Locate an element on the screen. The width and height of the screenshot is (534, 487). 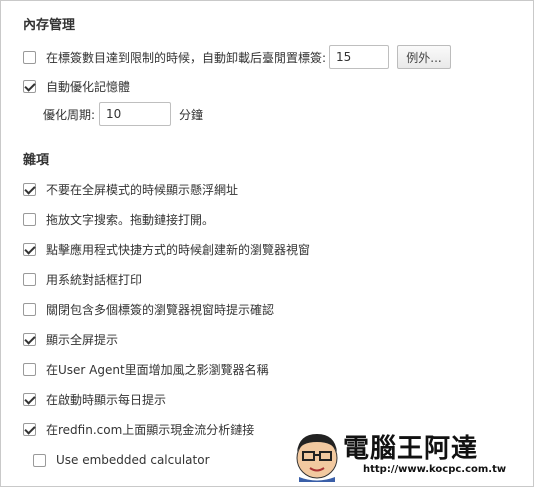
auto-optimize-row: 自動優化記憶體 is located at coordinates (76, 86).